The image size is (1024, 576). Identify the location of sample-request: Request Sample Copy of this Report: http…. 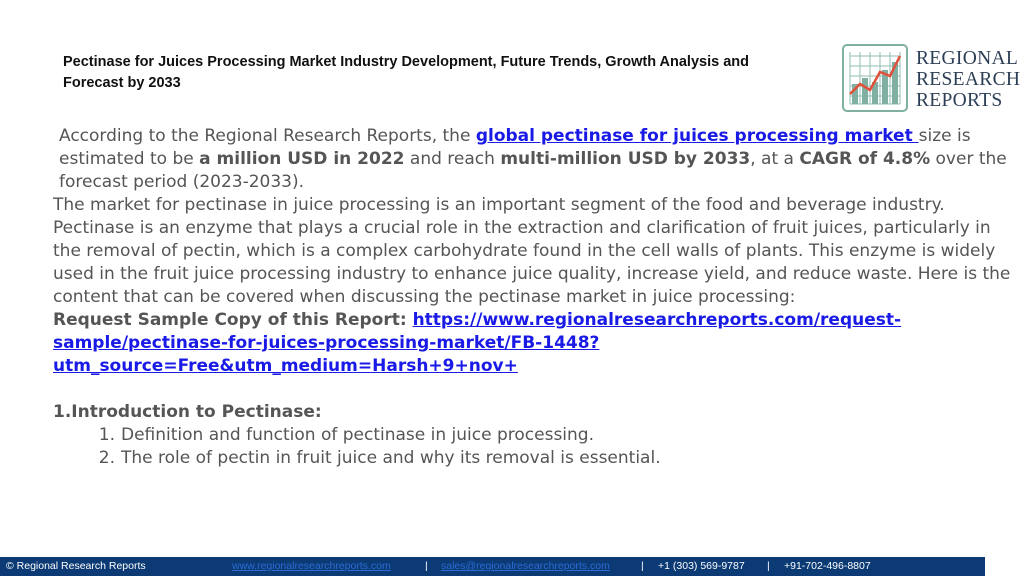
(533, 343).